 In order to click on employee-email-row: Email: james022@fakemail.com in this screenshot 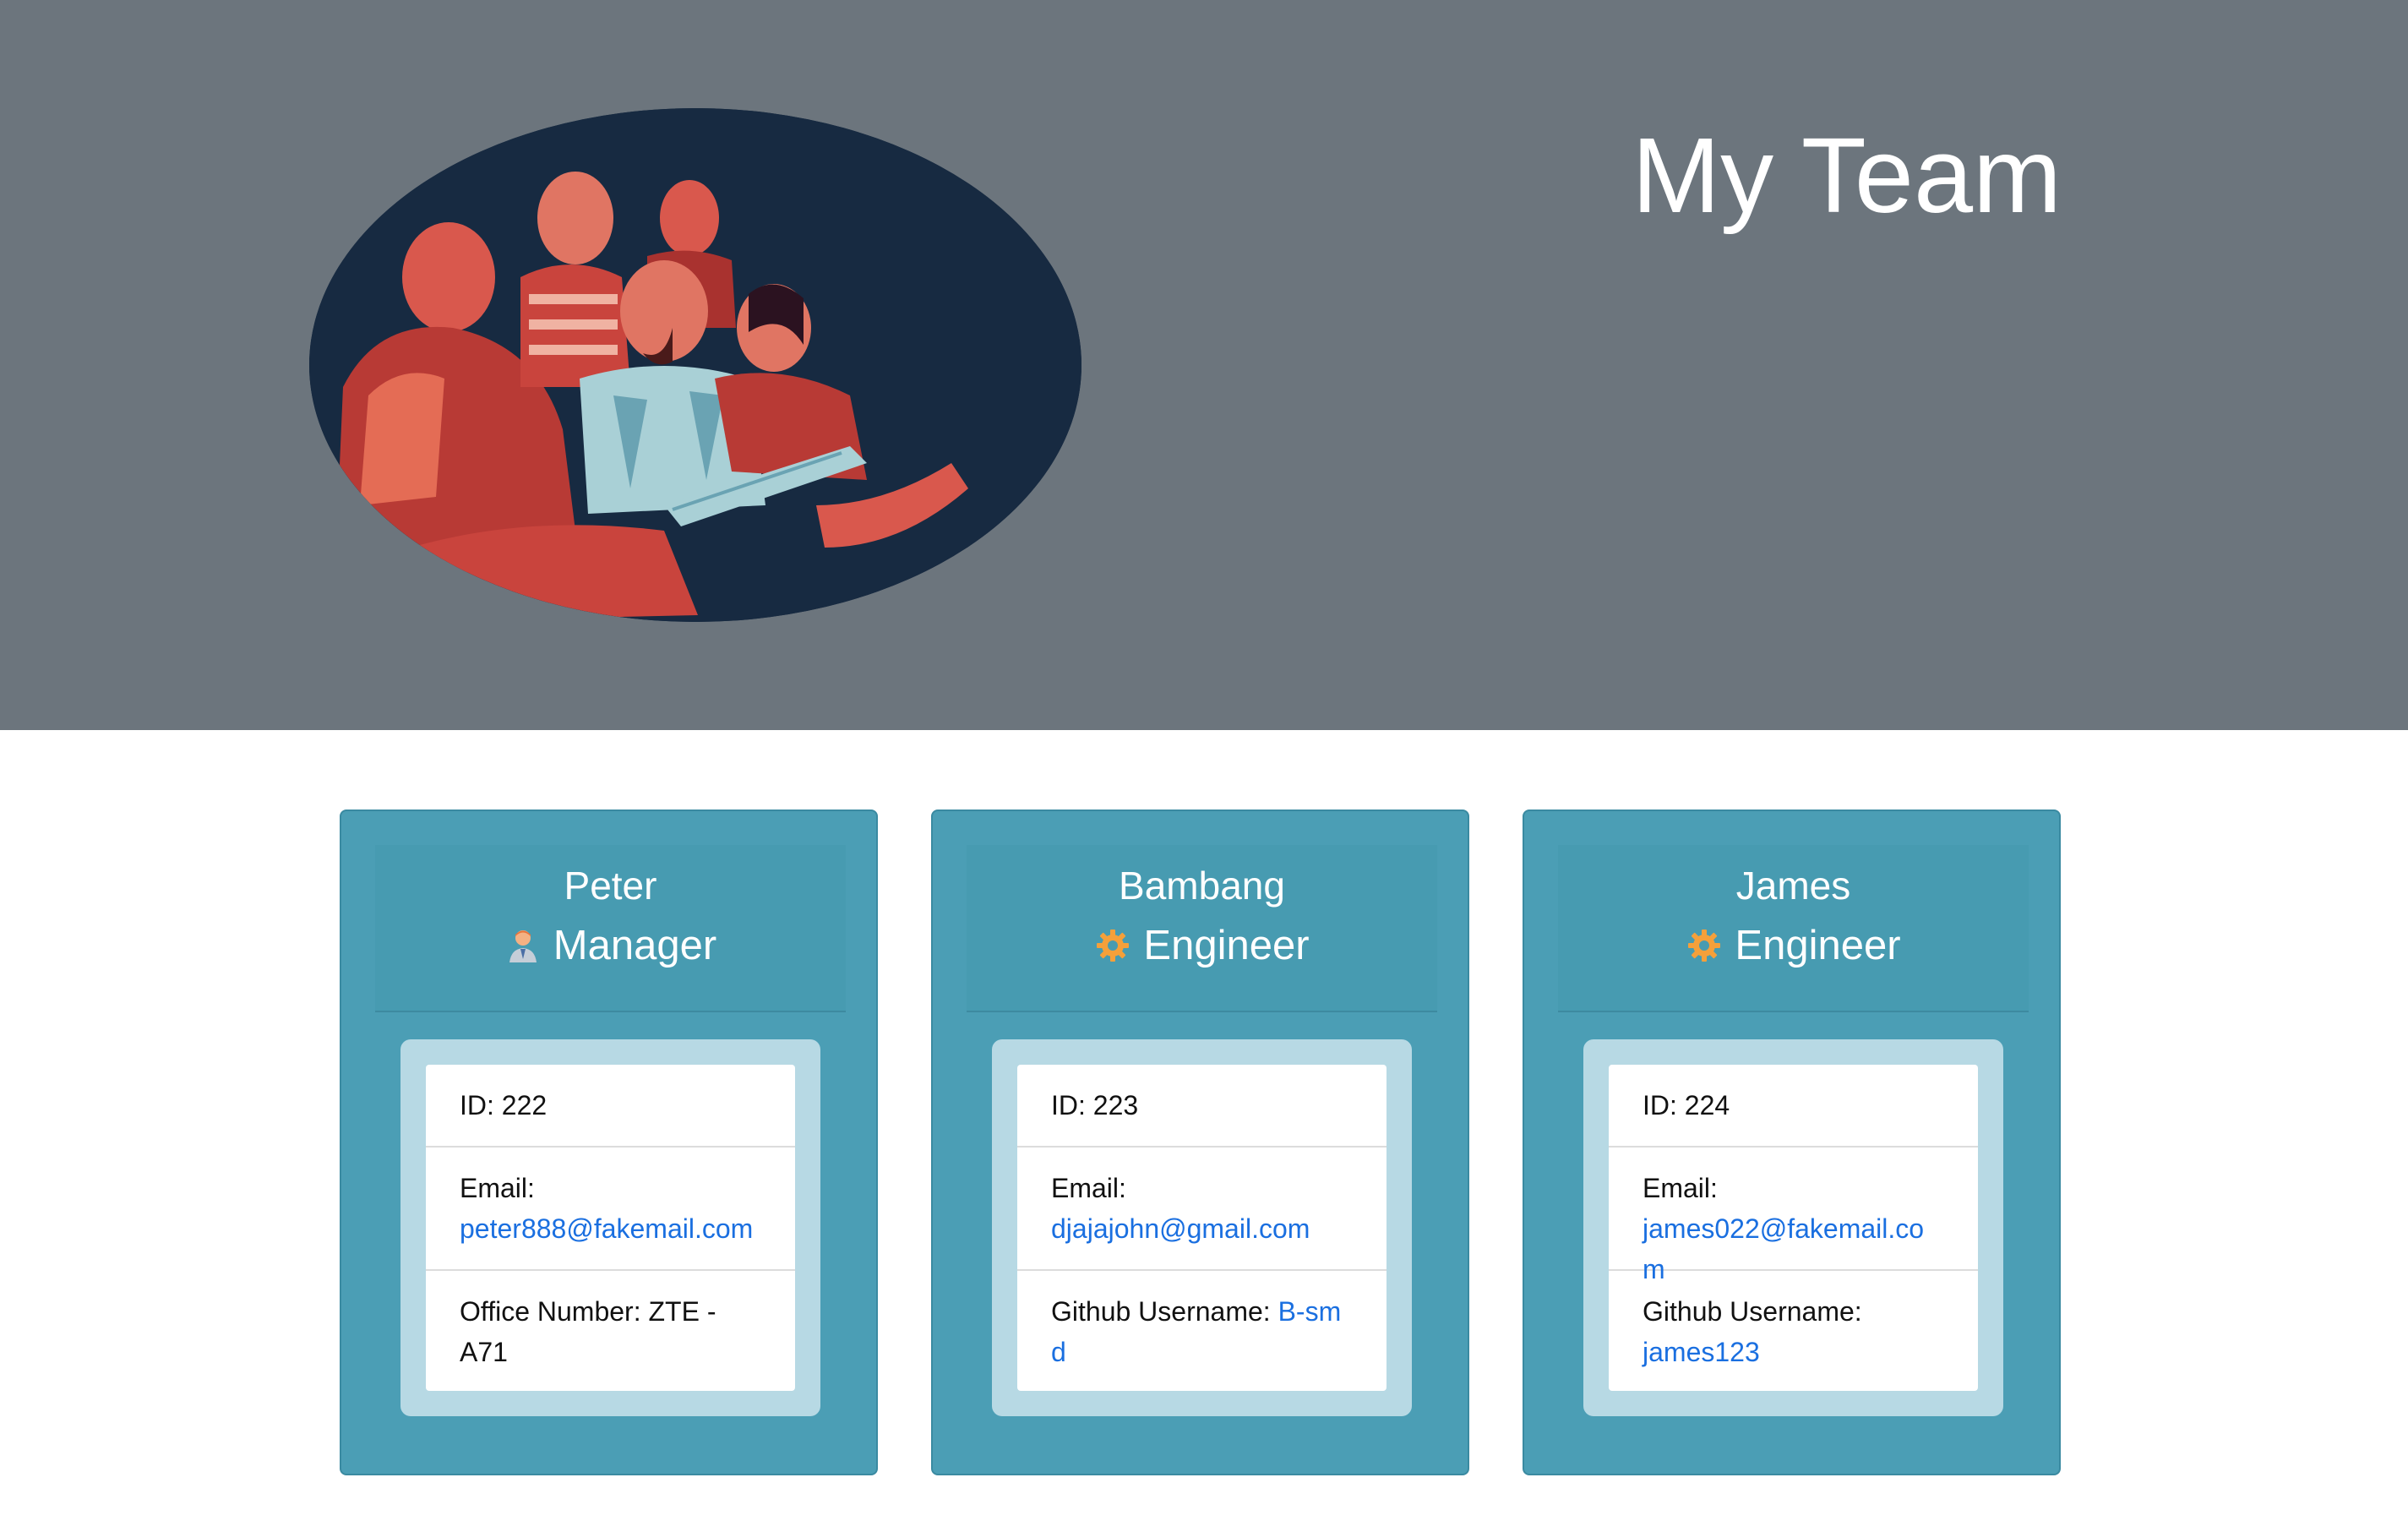, I will do `click(1793, 1216)`.